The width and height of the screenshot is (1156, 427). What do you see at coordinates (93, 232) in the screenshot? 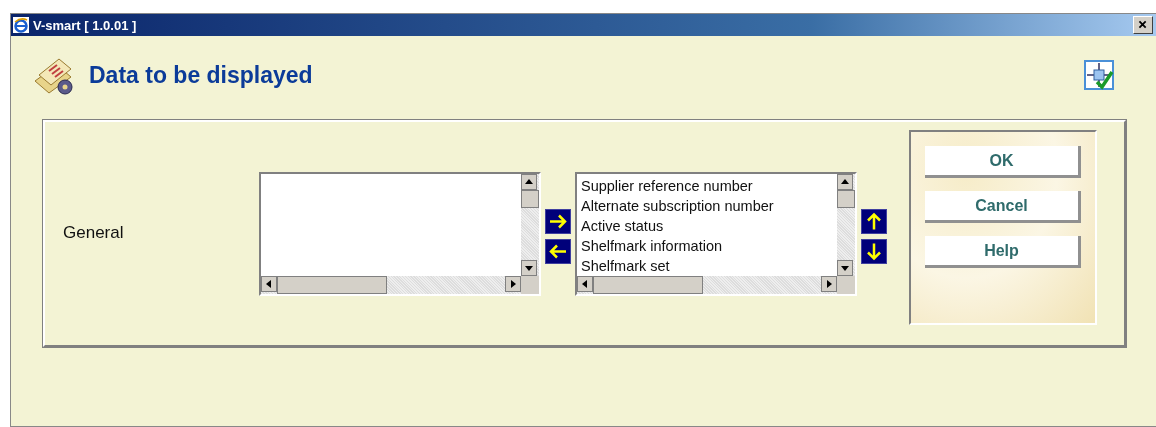
I see `section-label: General` at bounding box center [93, 232].